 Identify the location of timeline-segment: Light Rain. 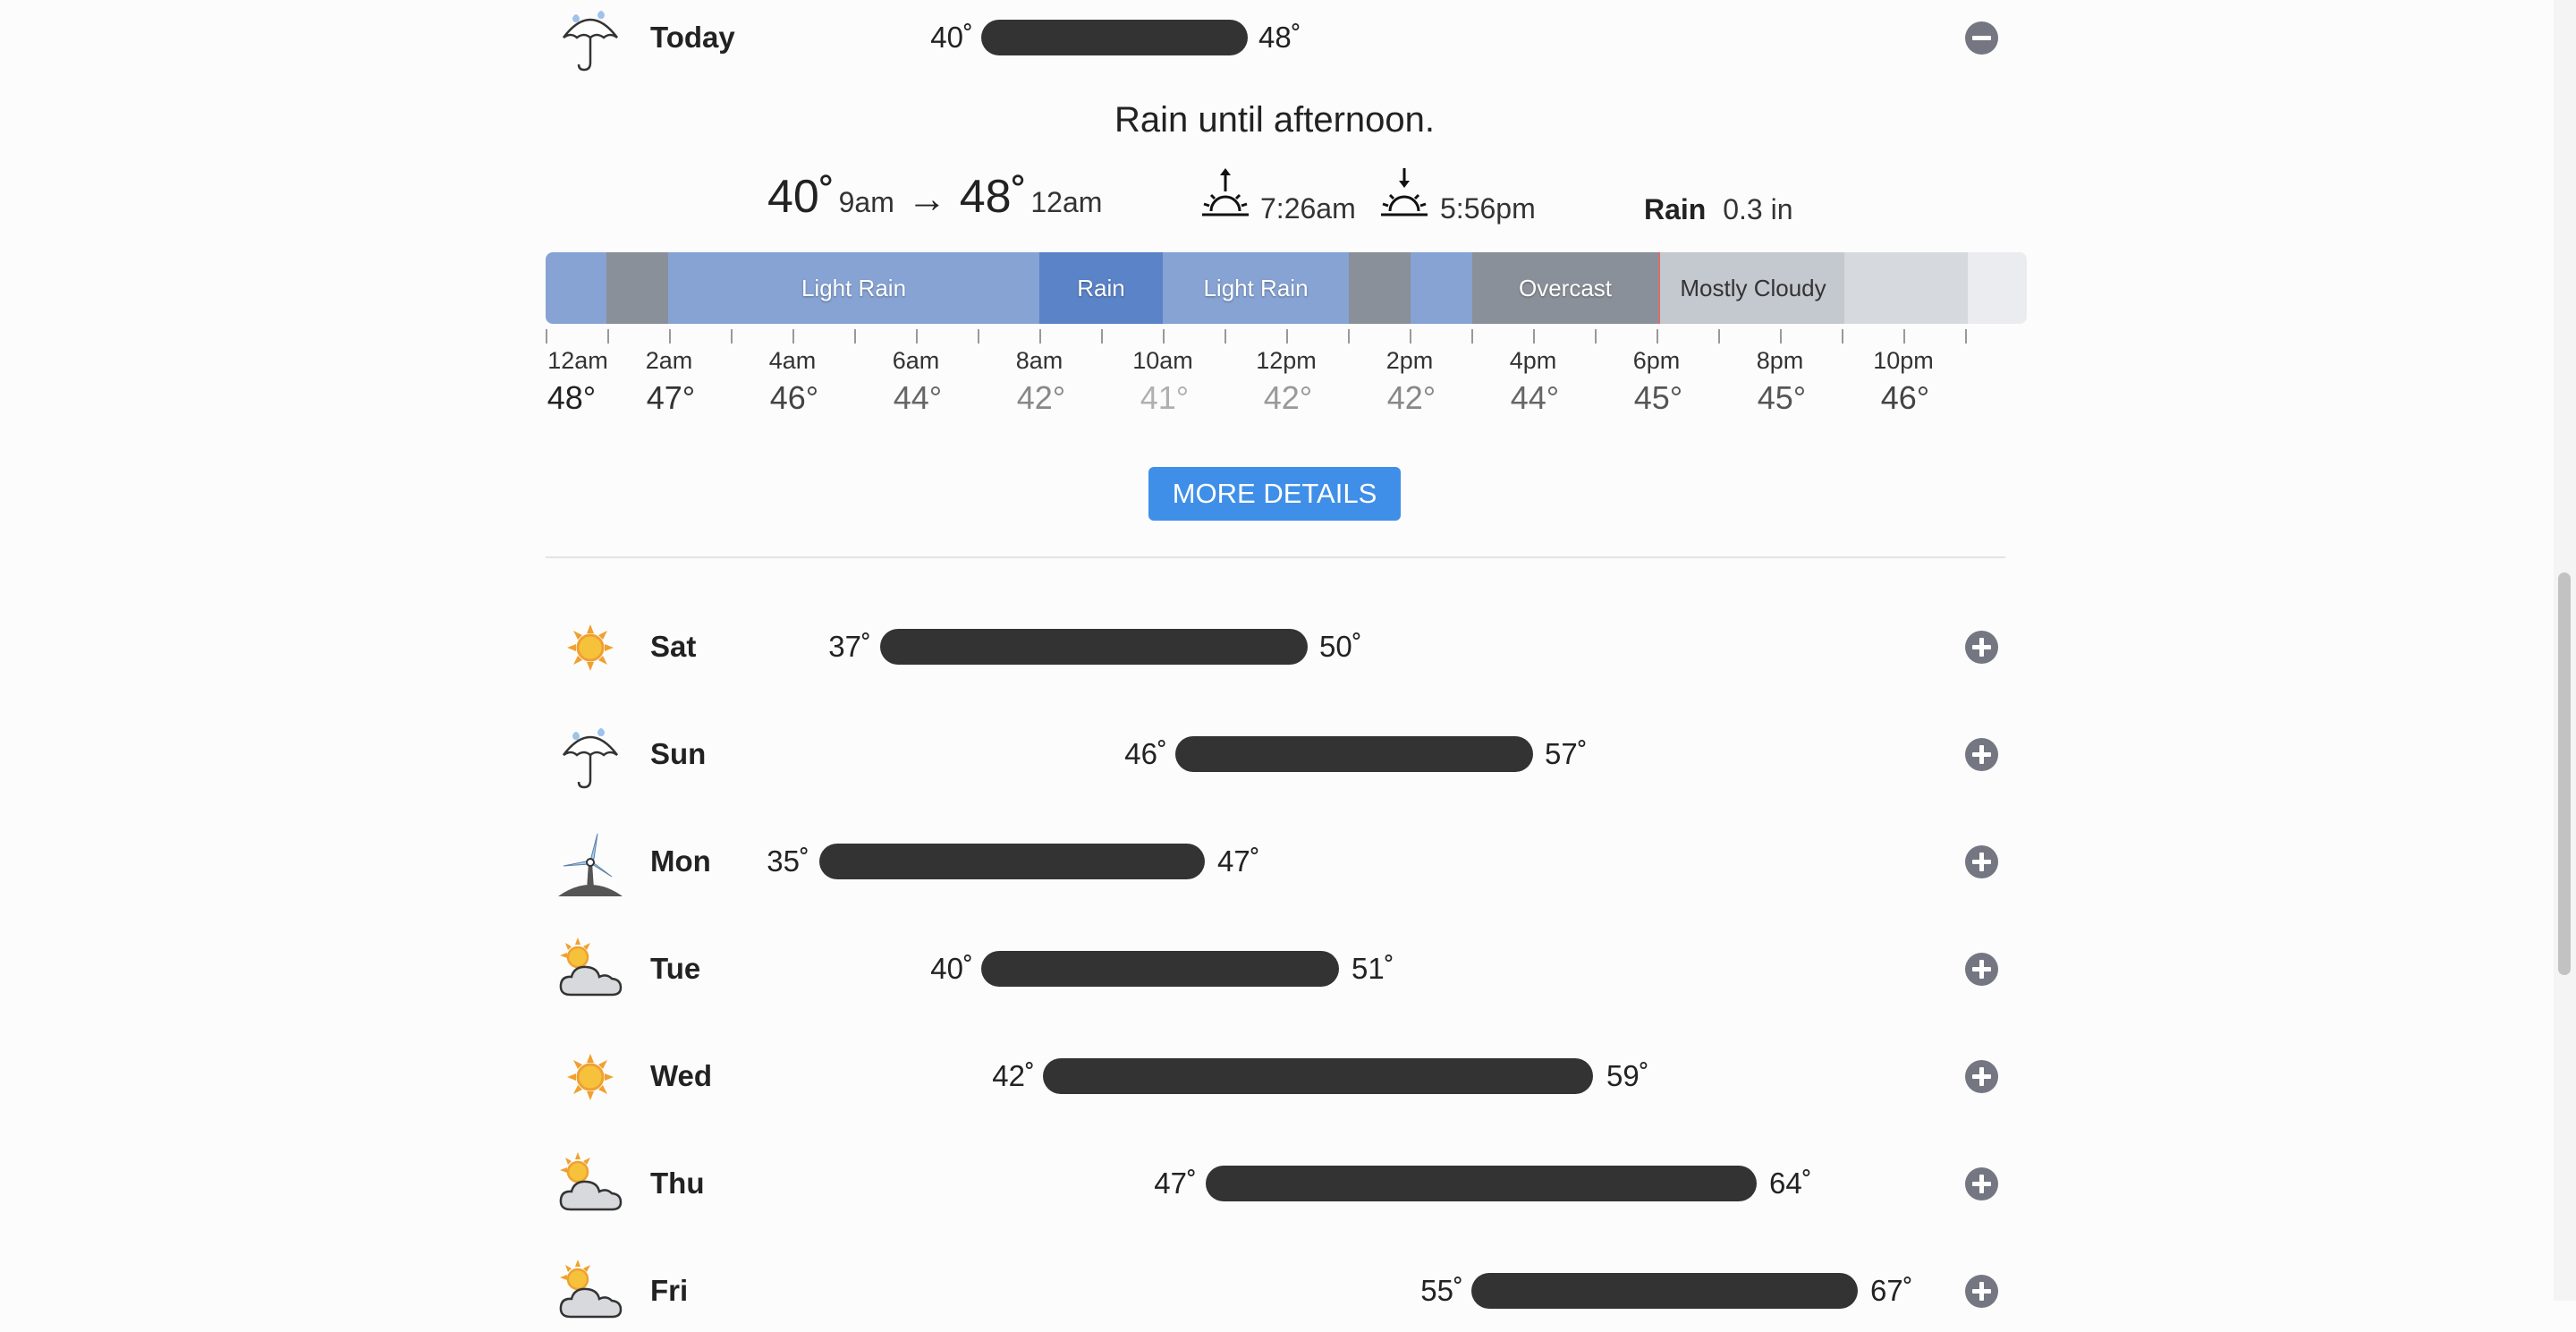
(853, 288).